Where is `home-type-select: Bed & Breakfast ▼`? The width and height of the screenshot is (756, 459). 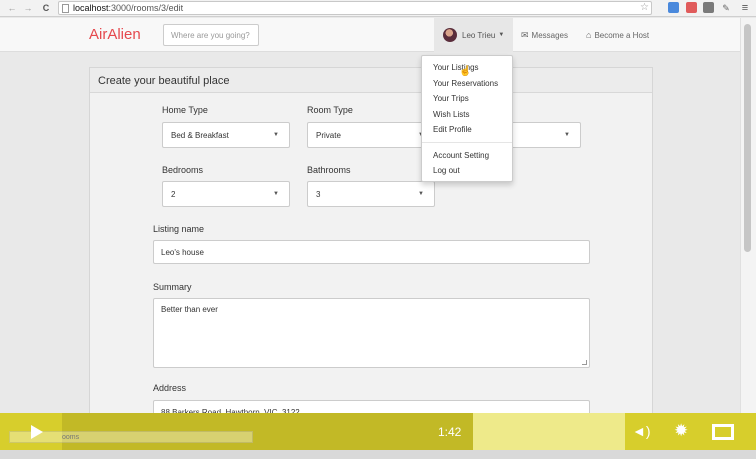 home-type-select: Bed & Breakfast ▼ is located at coordinates (226, 135).